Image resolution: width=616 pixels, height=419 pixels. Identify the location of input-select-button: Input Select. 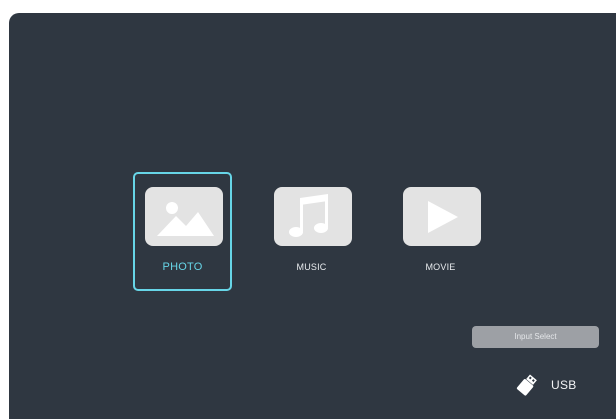
(535, 337).